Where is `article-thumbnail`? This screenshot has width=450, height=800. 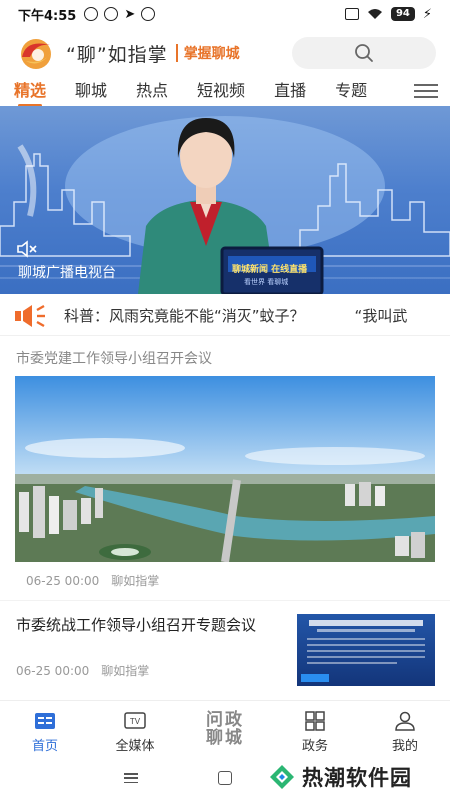 article-thumbnail is located at coordinates (366, 650).